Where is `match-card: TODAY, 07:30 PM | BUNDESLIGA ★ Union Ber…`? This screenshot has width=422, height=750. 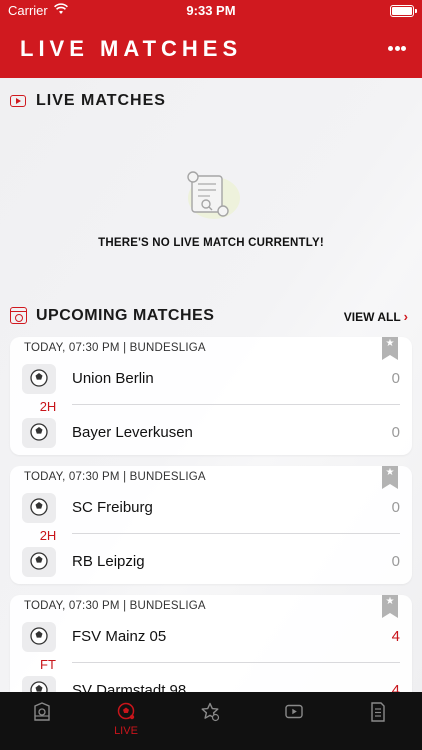
match-card: TODAY, 07:30 PM | BUNDESLIGA ★ Union Ber… is located at coordinates (211, 396).